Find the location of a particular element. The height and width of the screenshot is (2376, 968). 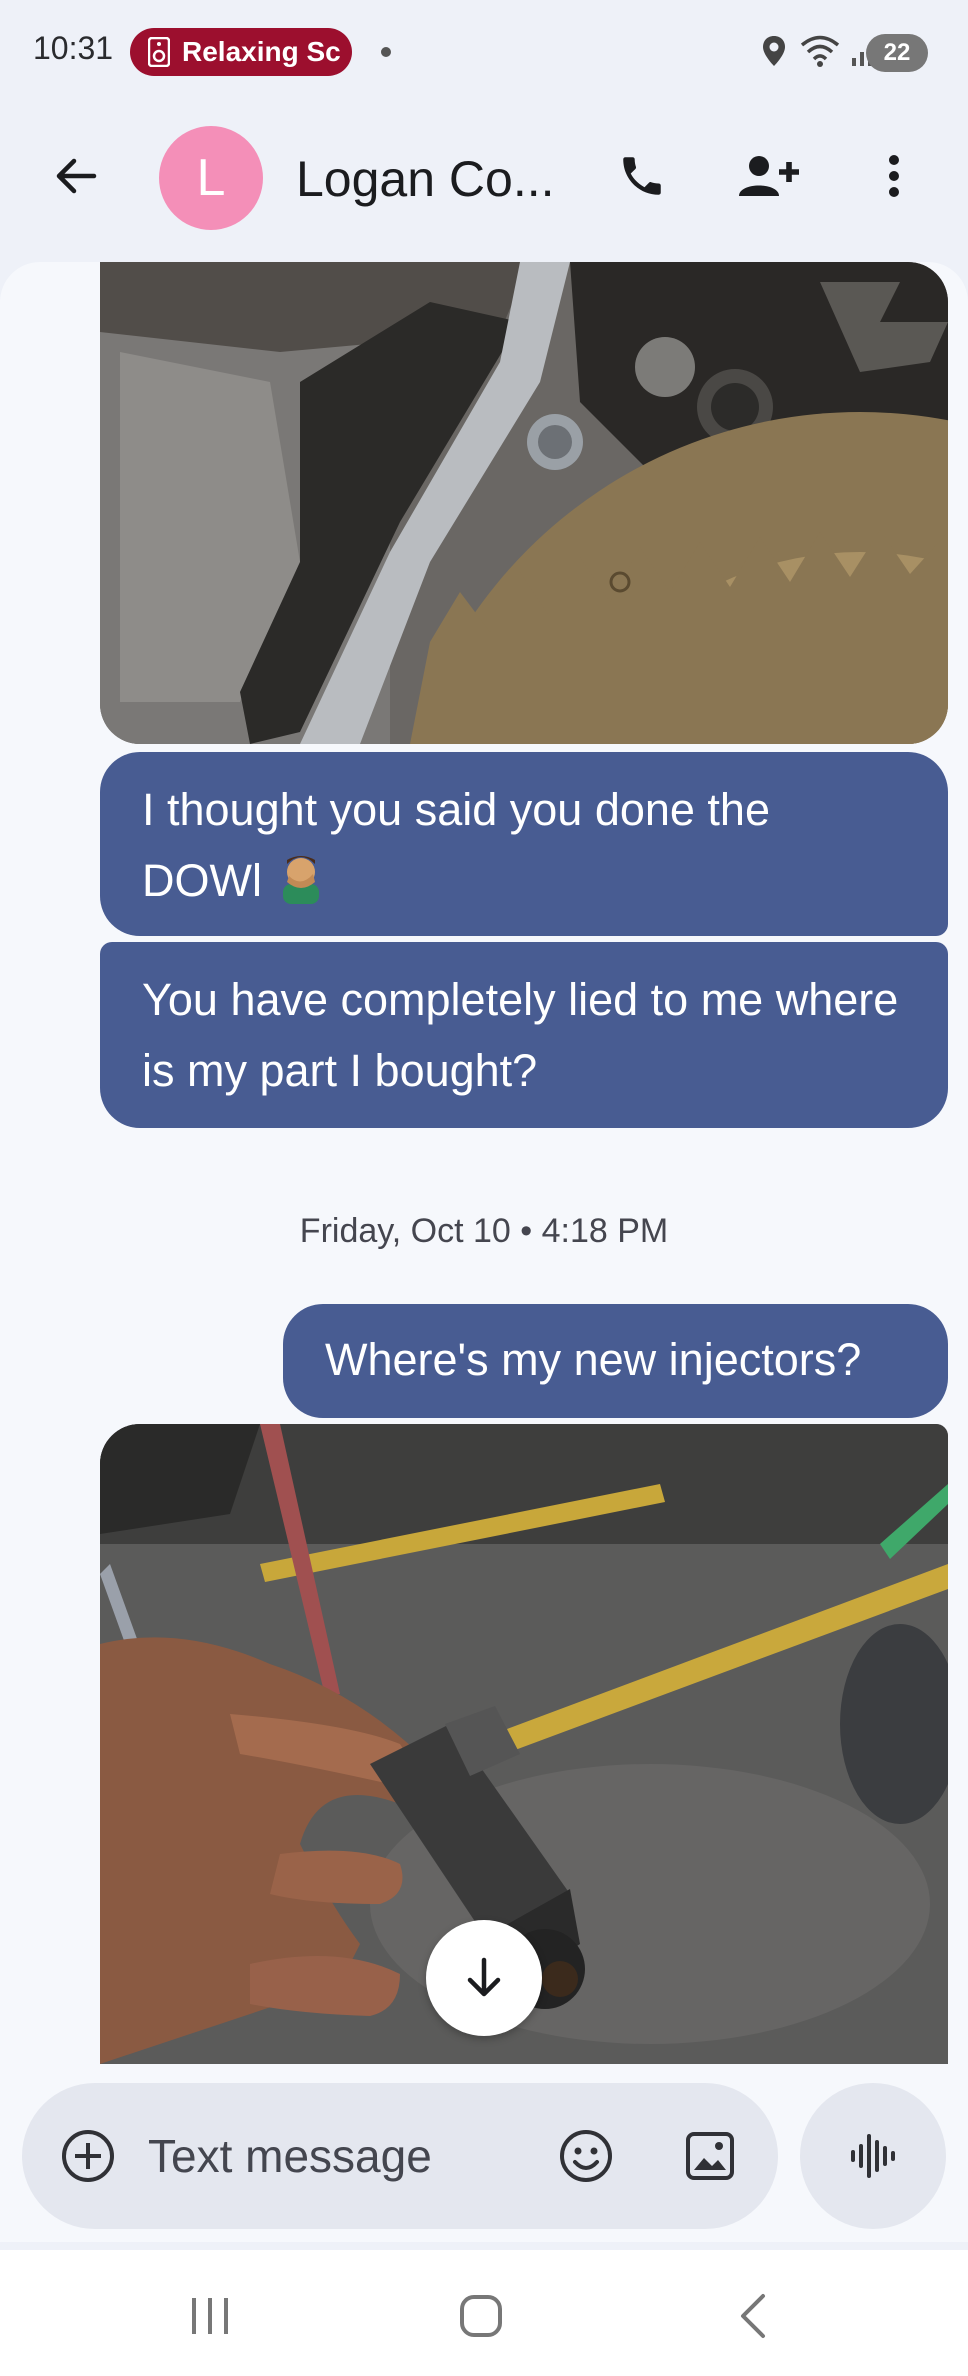

message-bubble-outgoing: I thought you said you done the DOWl is located at coordinates (524, 844).